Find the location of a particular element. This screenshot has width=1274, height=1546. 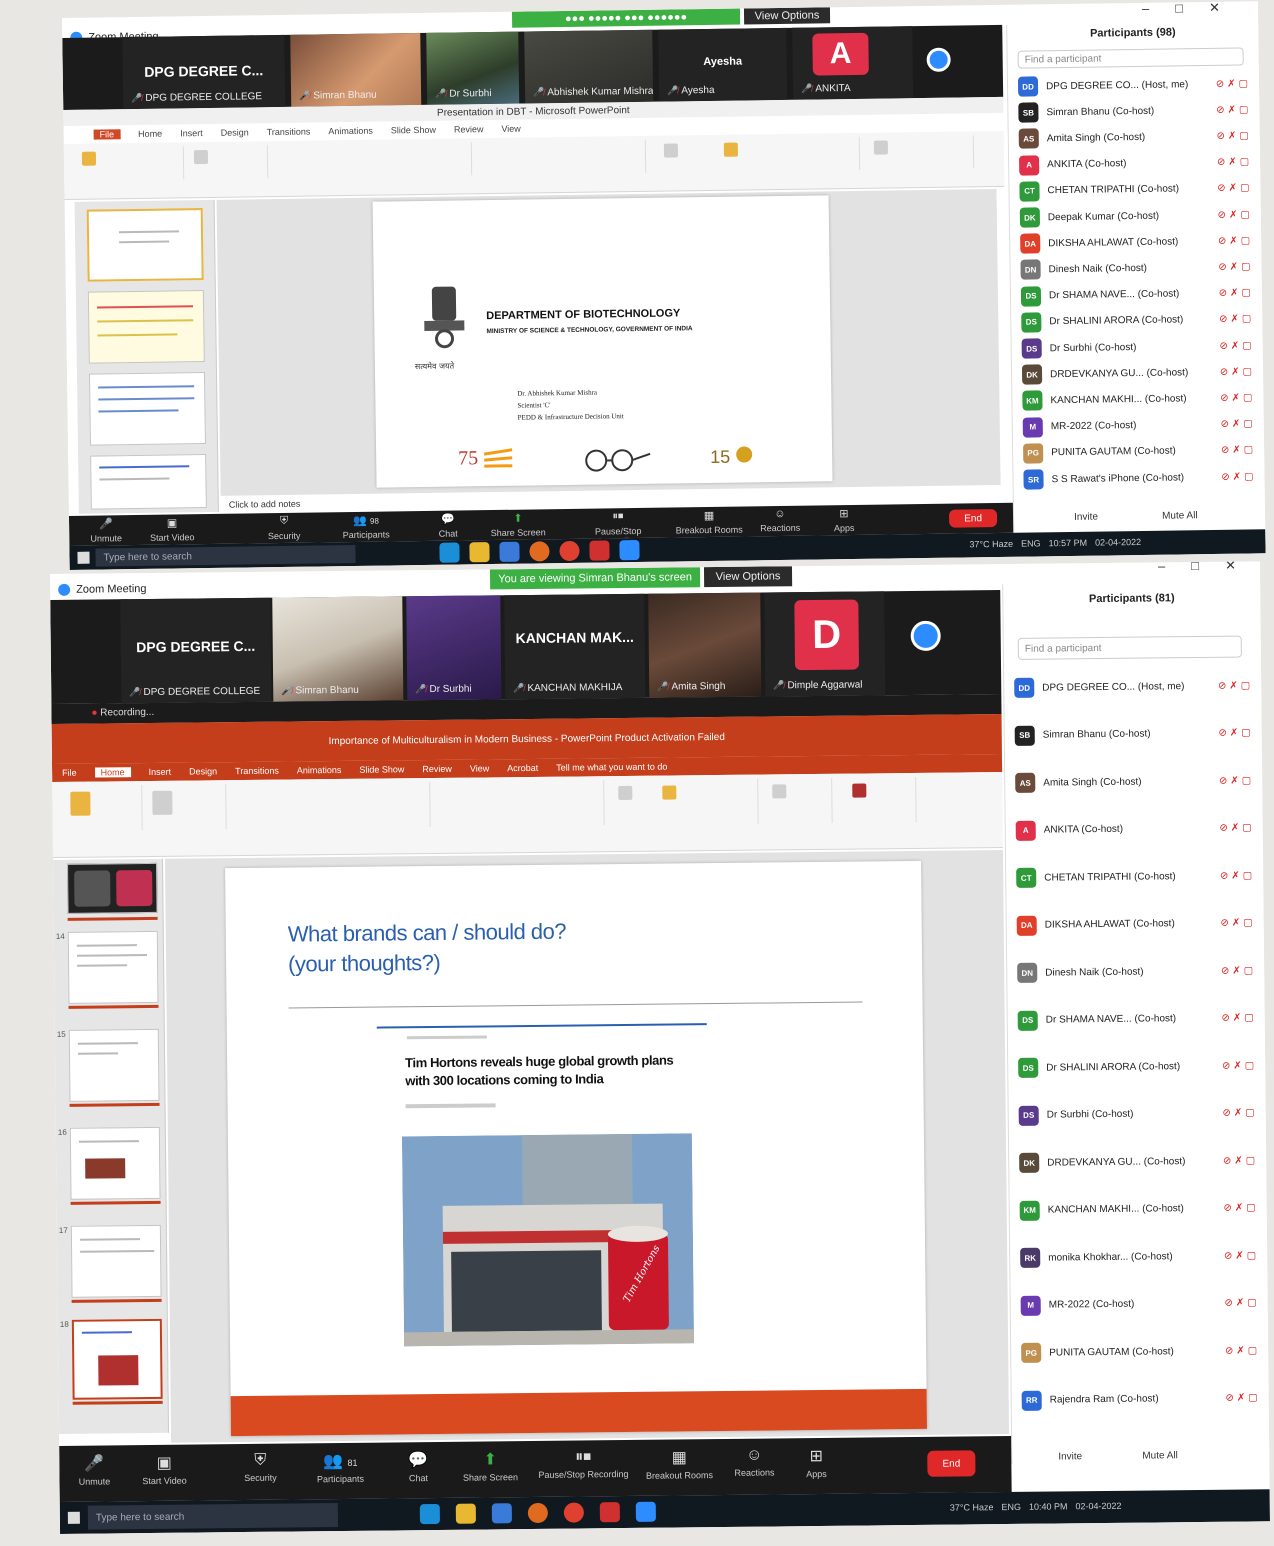

security-button: ⛨ Security is located at coordinates (260, 1467).